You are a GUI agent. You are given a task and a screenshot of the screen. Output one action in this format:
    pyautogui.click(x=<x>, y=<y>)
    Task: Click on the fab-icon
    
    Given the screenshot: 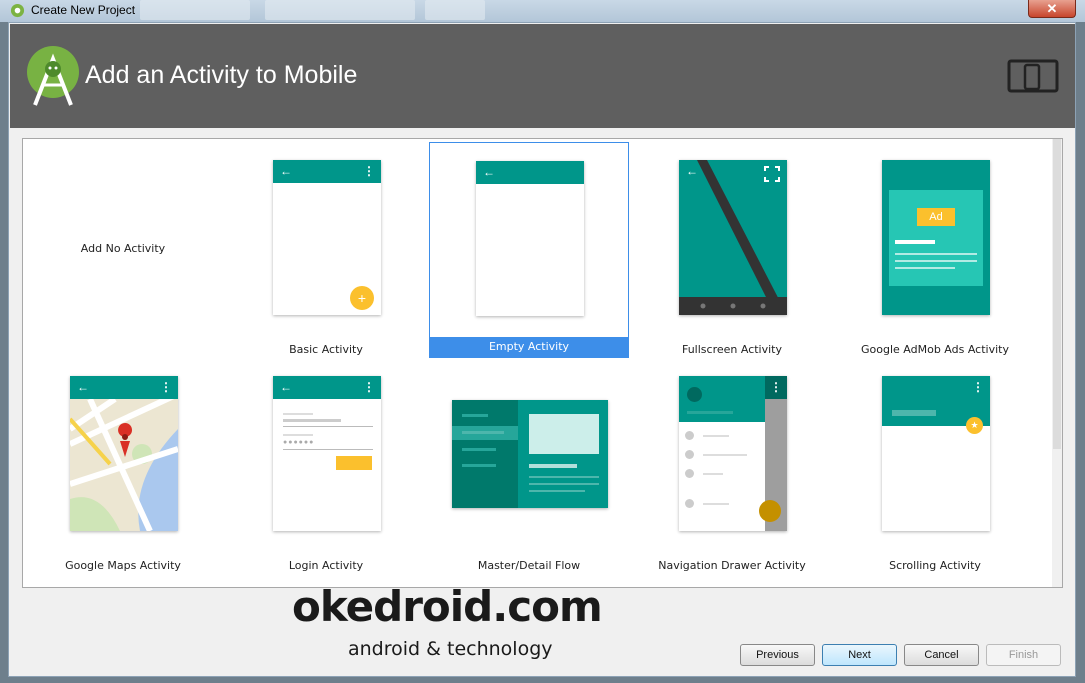 What is the action you would take?
    pyautogui.click(x=770, y=511)
    